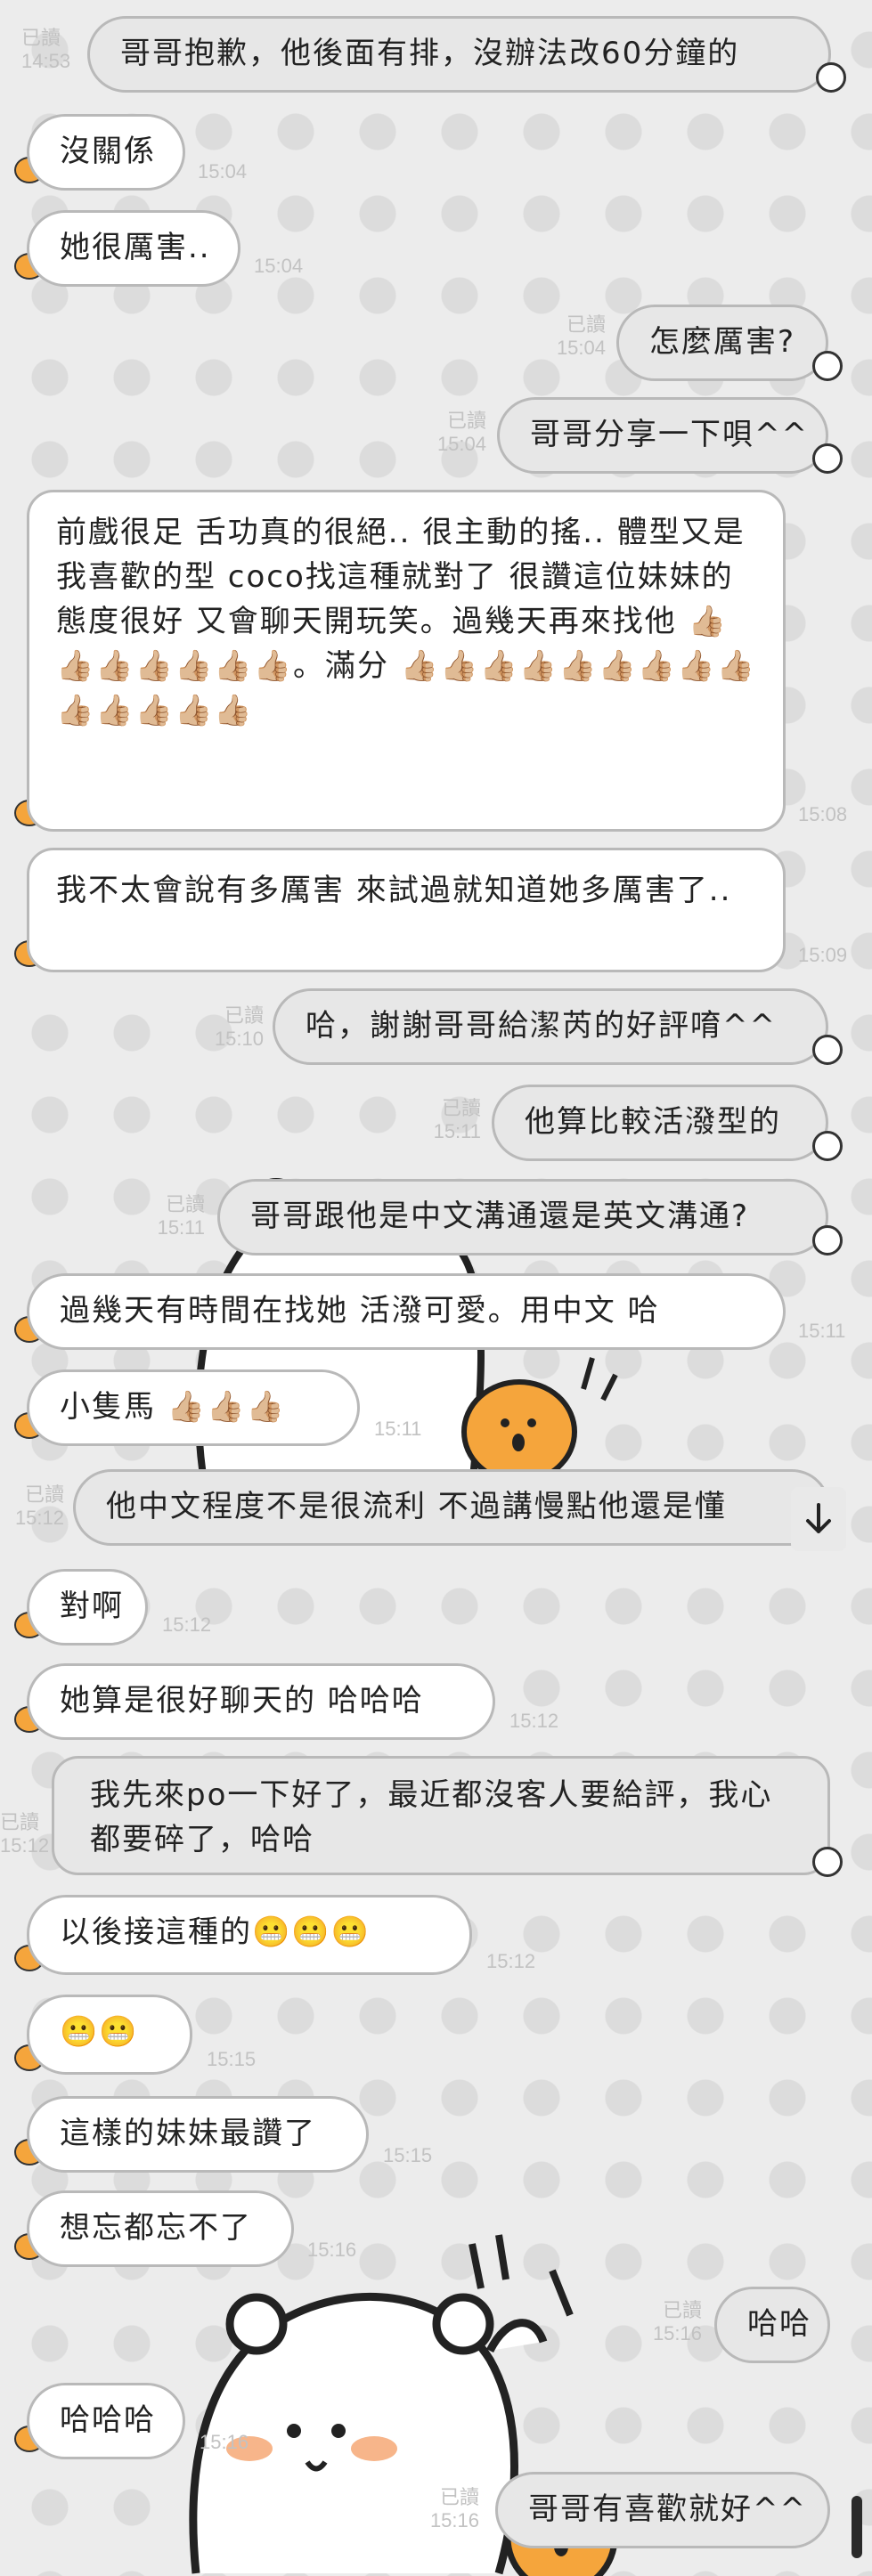  What do you see at coordinates (823, 955) in the screenshot?
I see `message-time: 15:09` at bounding box center [823, 955].